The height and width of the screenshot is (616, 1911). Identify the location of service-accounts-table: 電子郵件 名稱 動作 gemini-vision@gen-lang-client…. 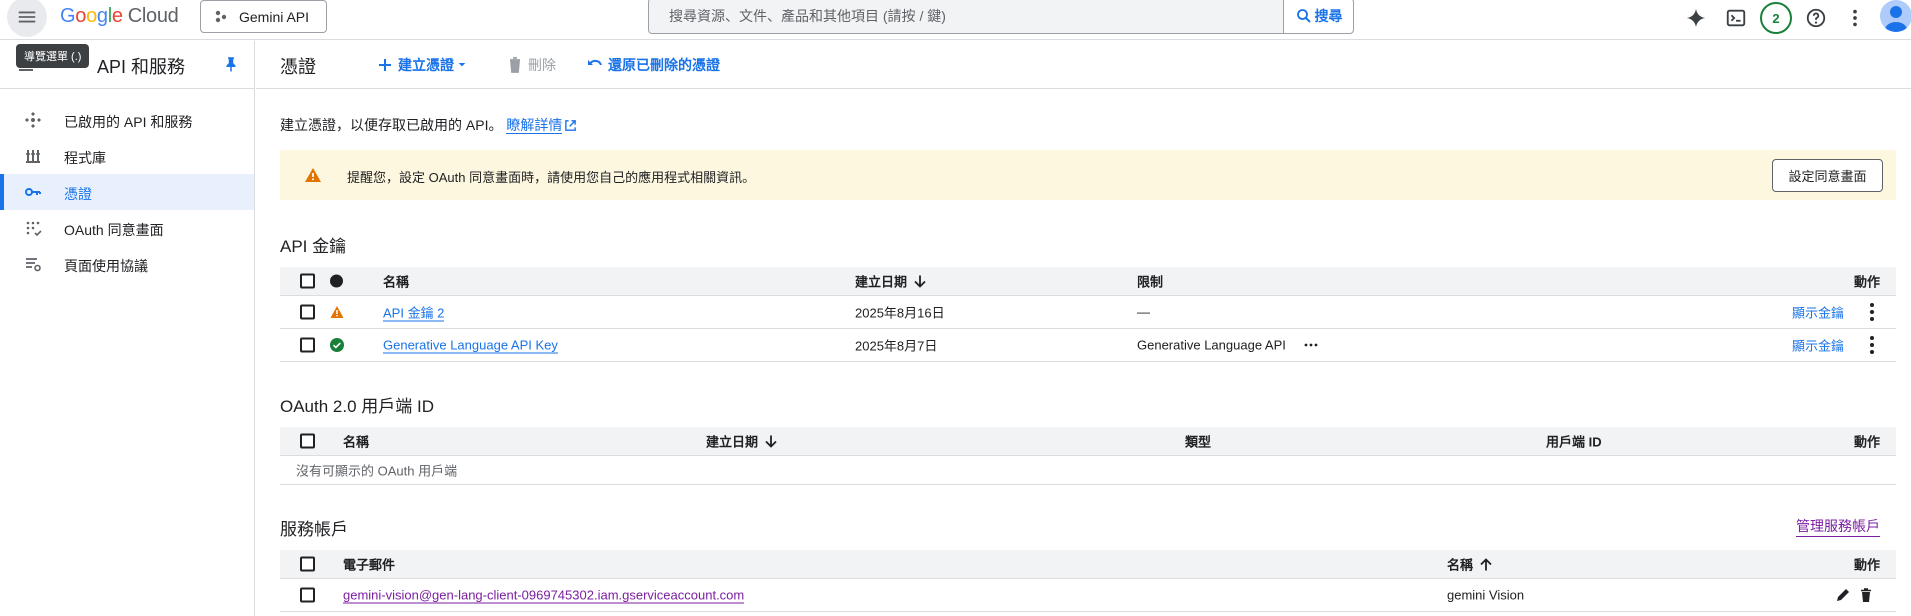
(1088, 581).